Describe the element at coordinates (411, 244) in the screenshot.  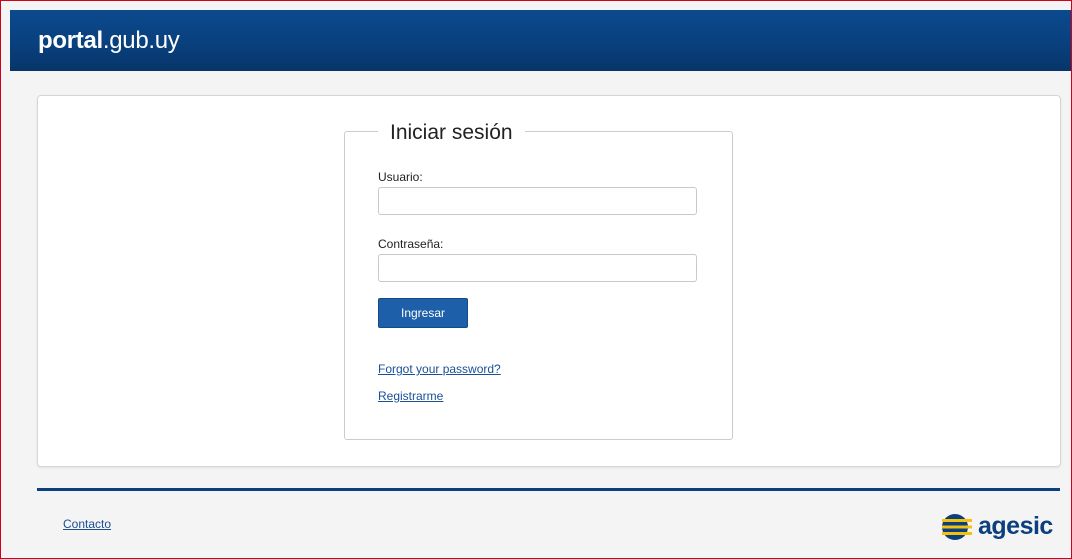
I see `password-label: Contraseña:` at that location.